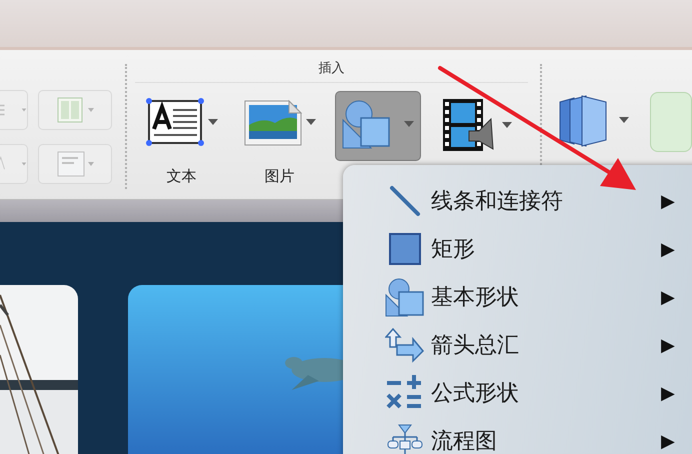  I want to click on picture-icon, so click(273, 122).